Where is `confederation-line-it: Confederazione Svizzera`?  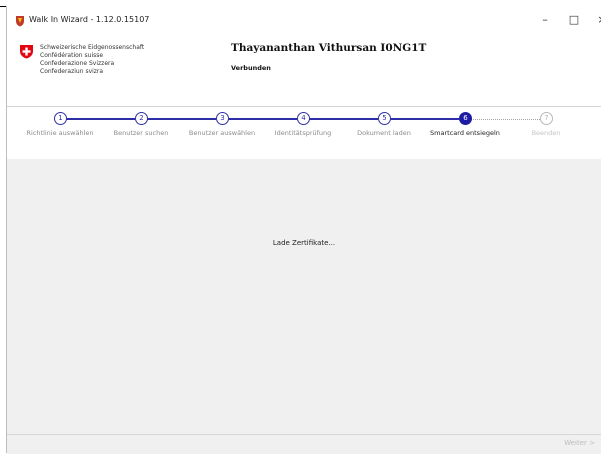
confederation-line-it: Confederazione Svizzera is located at coordinates (77, 63).